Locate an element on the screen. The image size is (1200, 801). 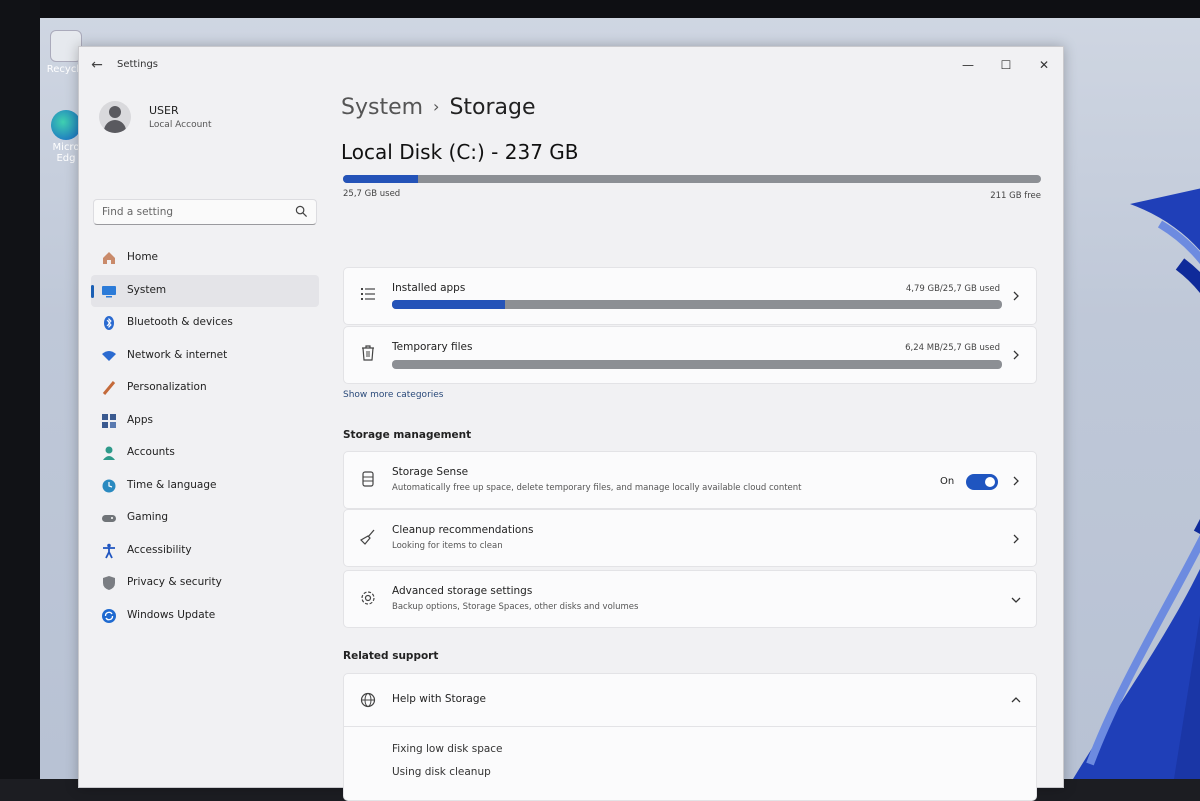
sidebar-item-gaming: Gaming is located at coordinates (205, 518).